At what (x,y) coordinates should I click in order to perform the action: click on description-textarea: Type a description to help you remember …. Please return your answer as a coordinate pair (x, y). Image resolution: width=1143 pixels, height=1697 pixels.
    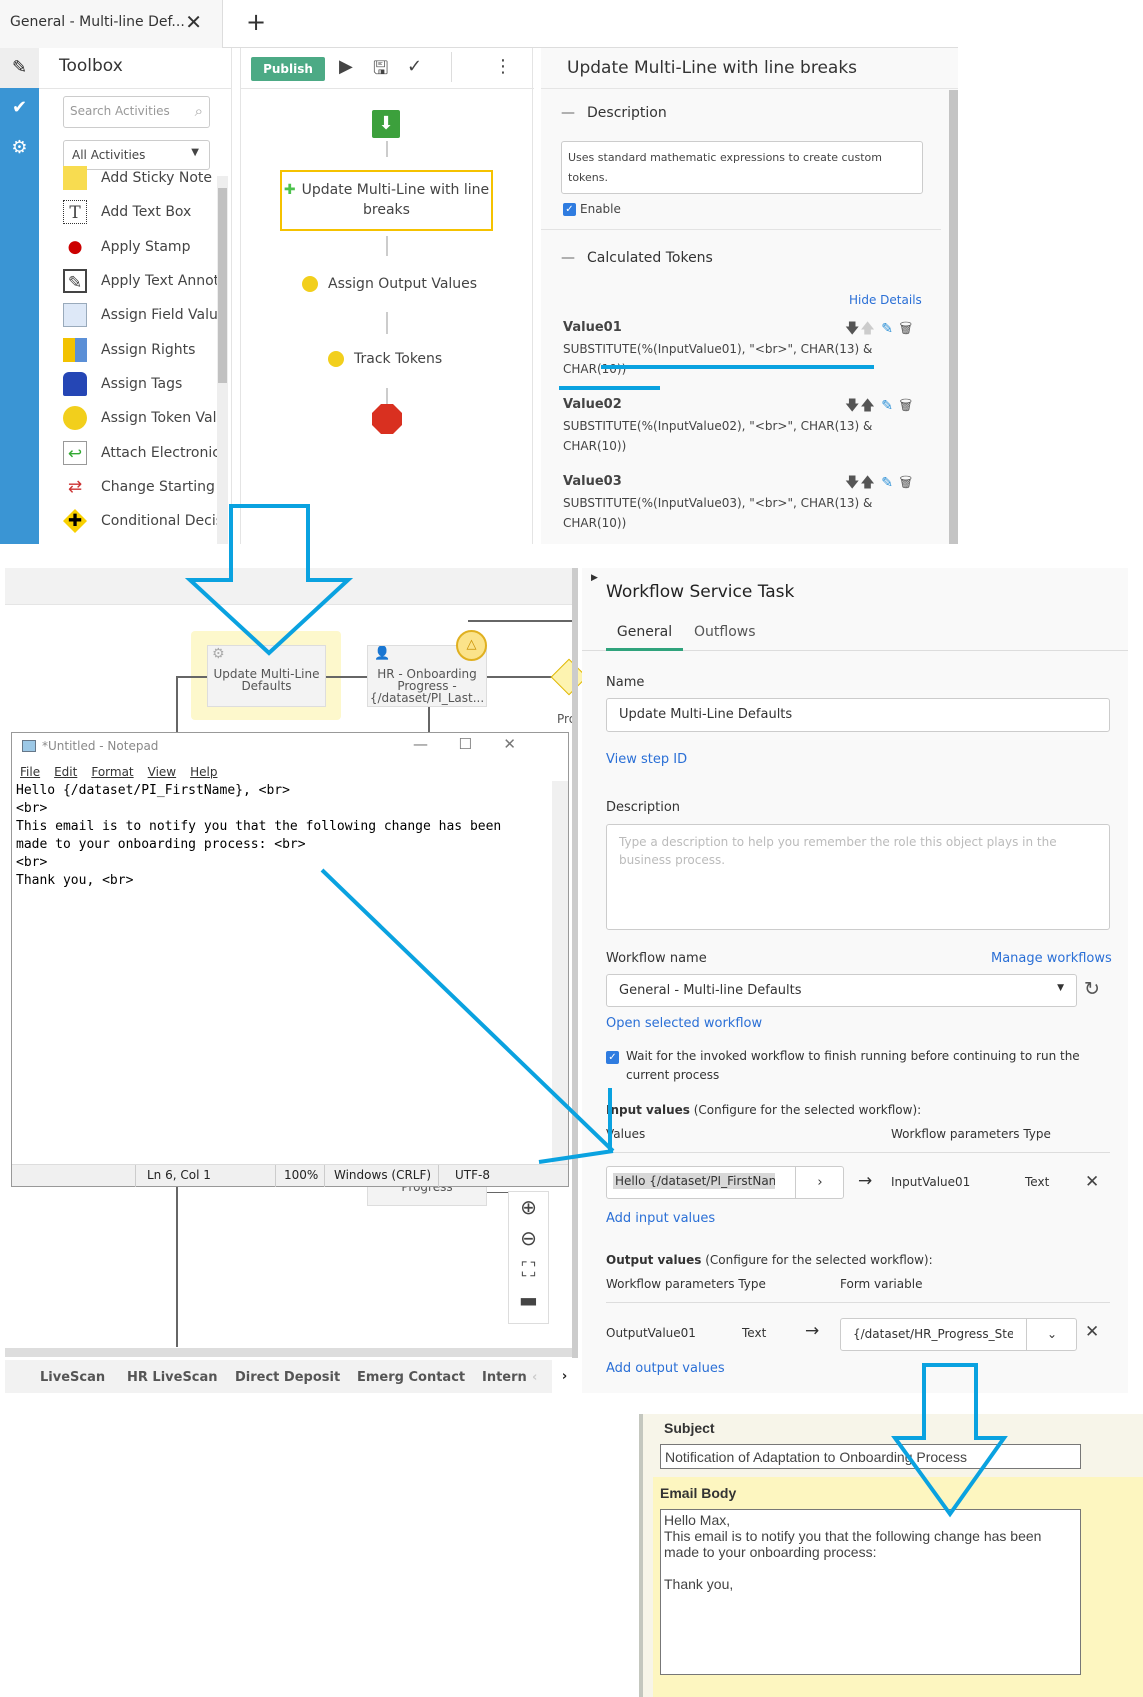
    Looking at the image, I should click on (858, 877).